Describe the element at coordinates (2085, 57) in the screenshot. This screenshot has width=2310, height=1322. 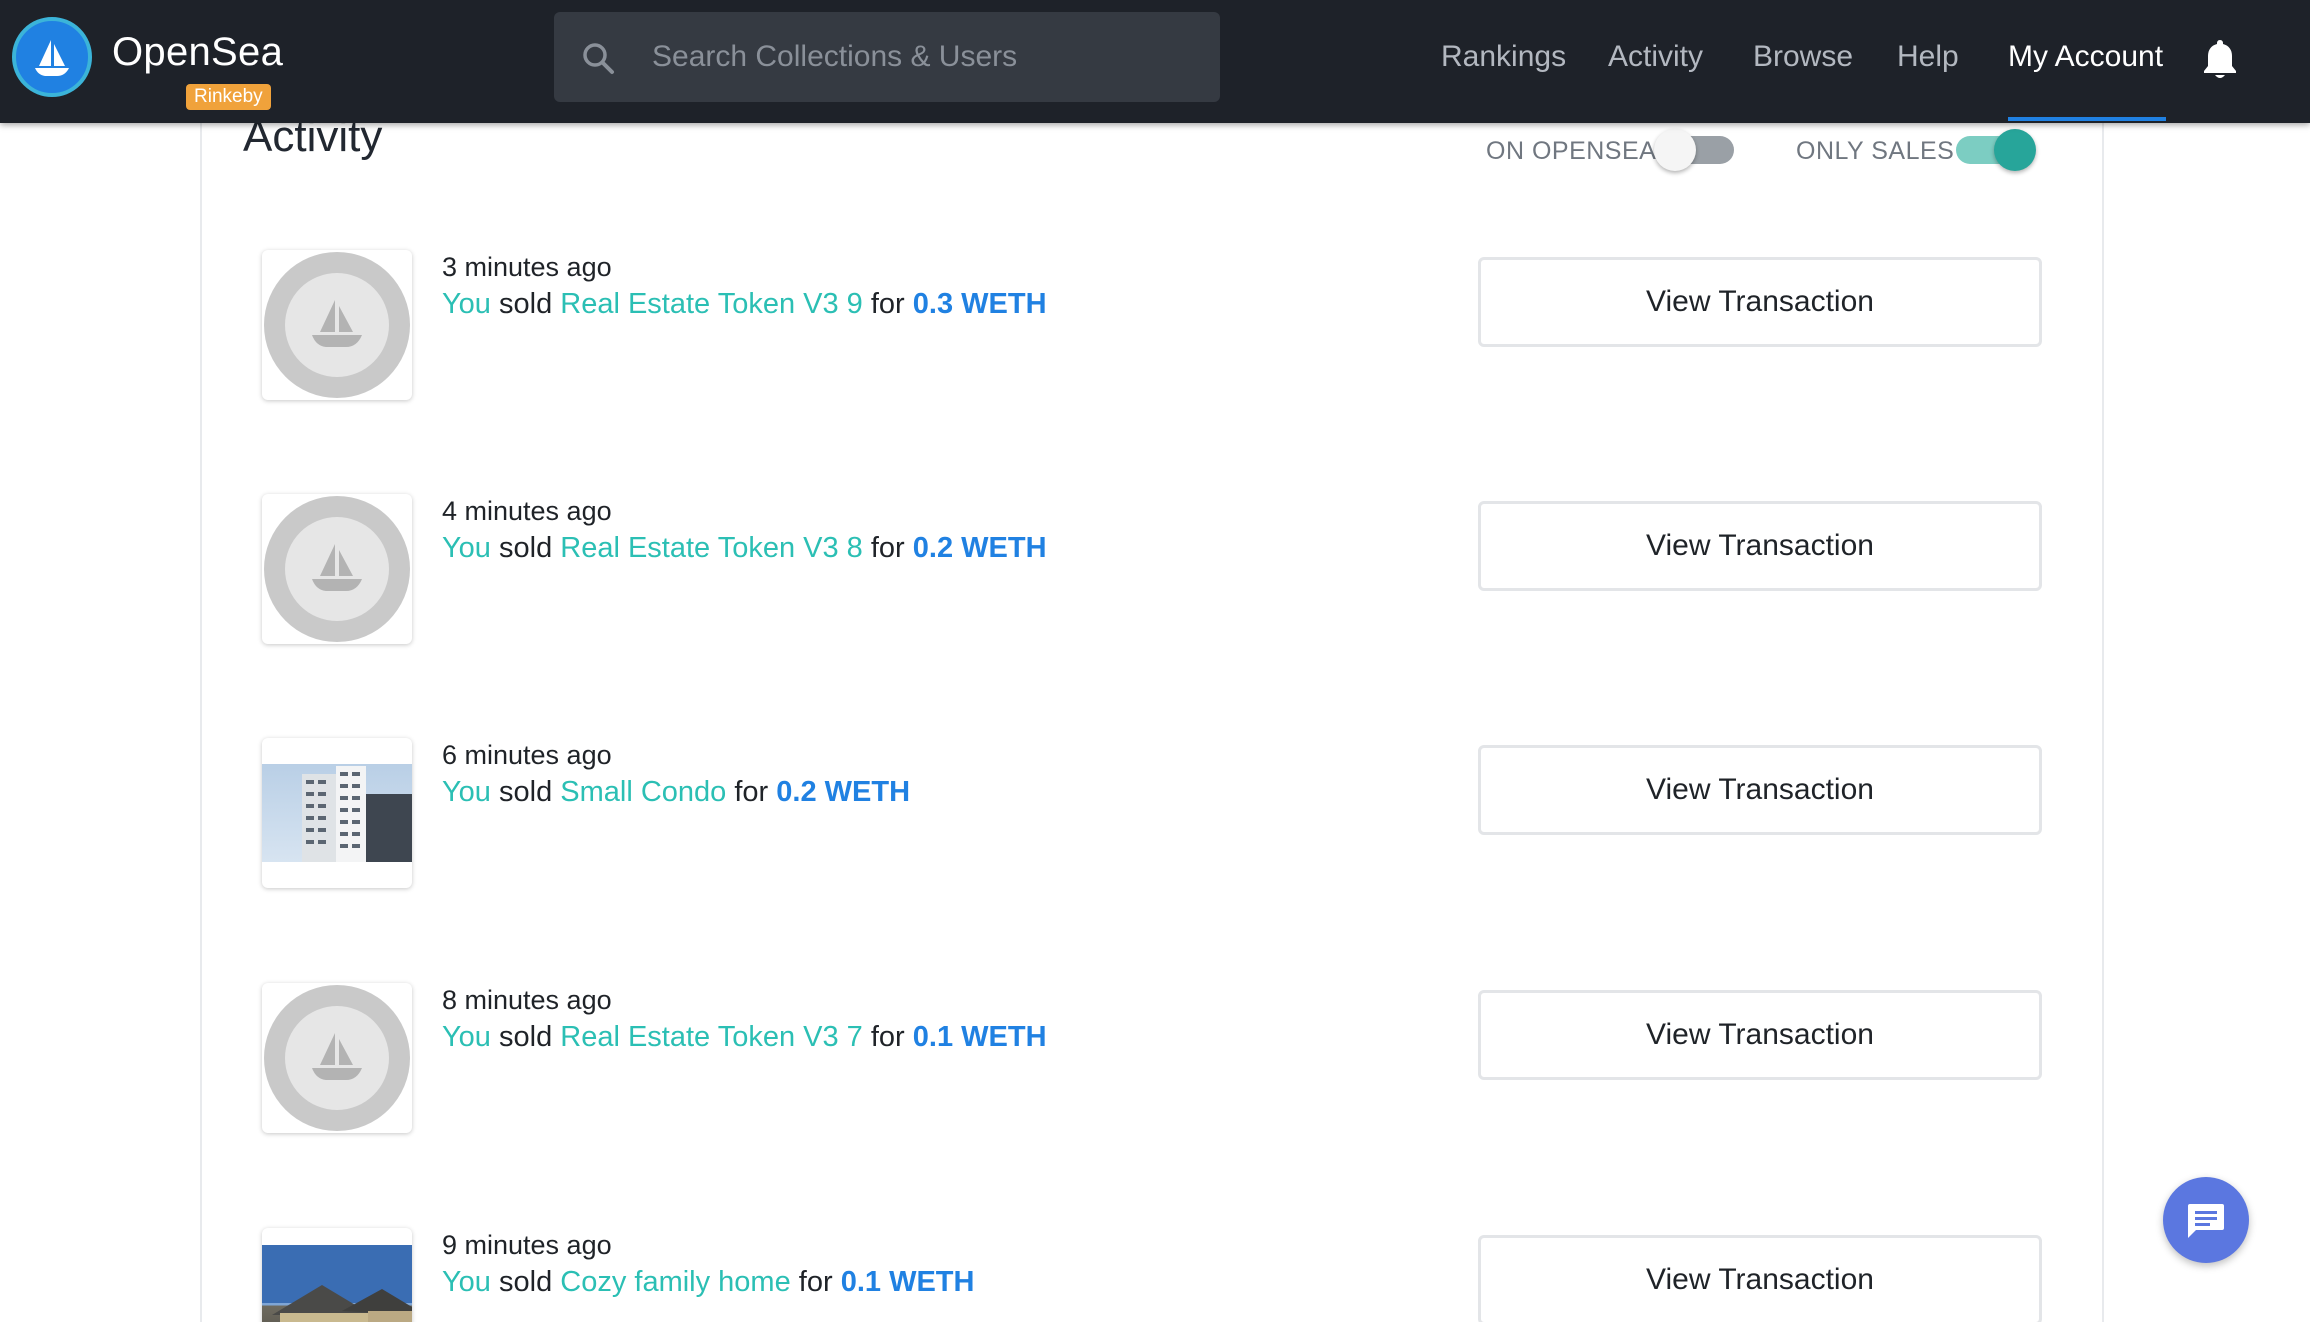
I see `nav-my-account: My Account` at that location.